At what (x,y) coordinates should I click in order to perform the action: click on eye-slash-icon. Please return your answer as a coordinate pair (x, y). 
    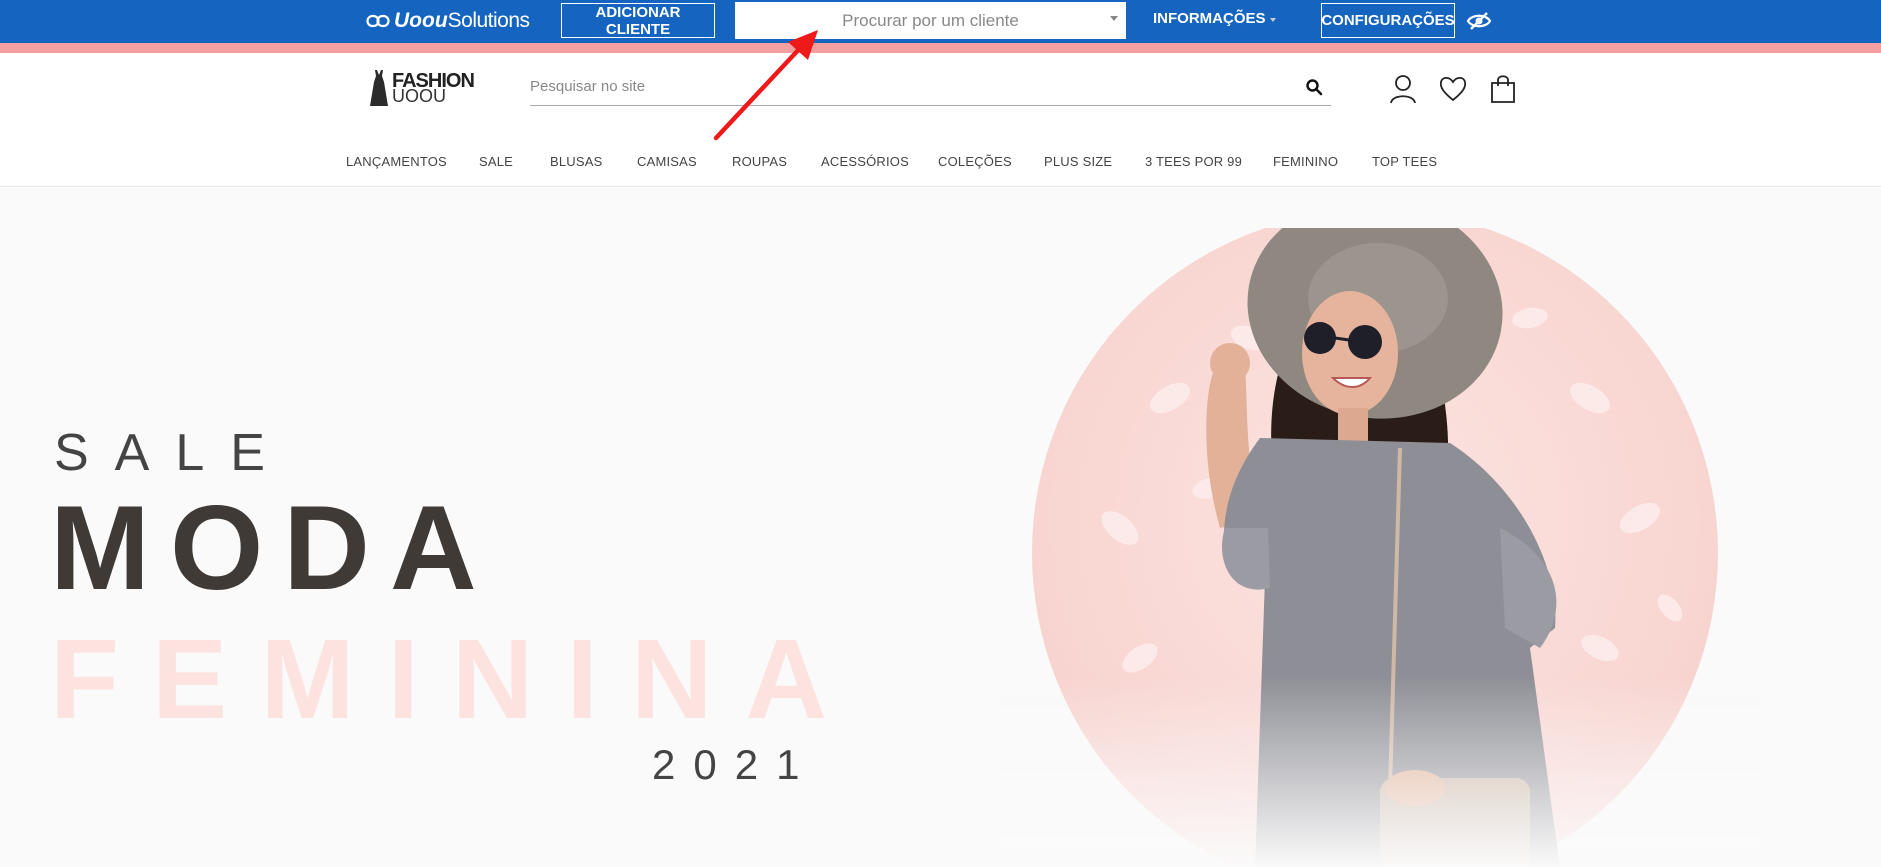
    Looking at the image, I should click on (1479, 21).